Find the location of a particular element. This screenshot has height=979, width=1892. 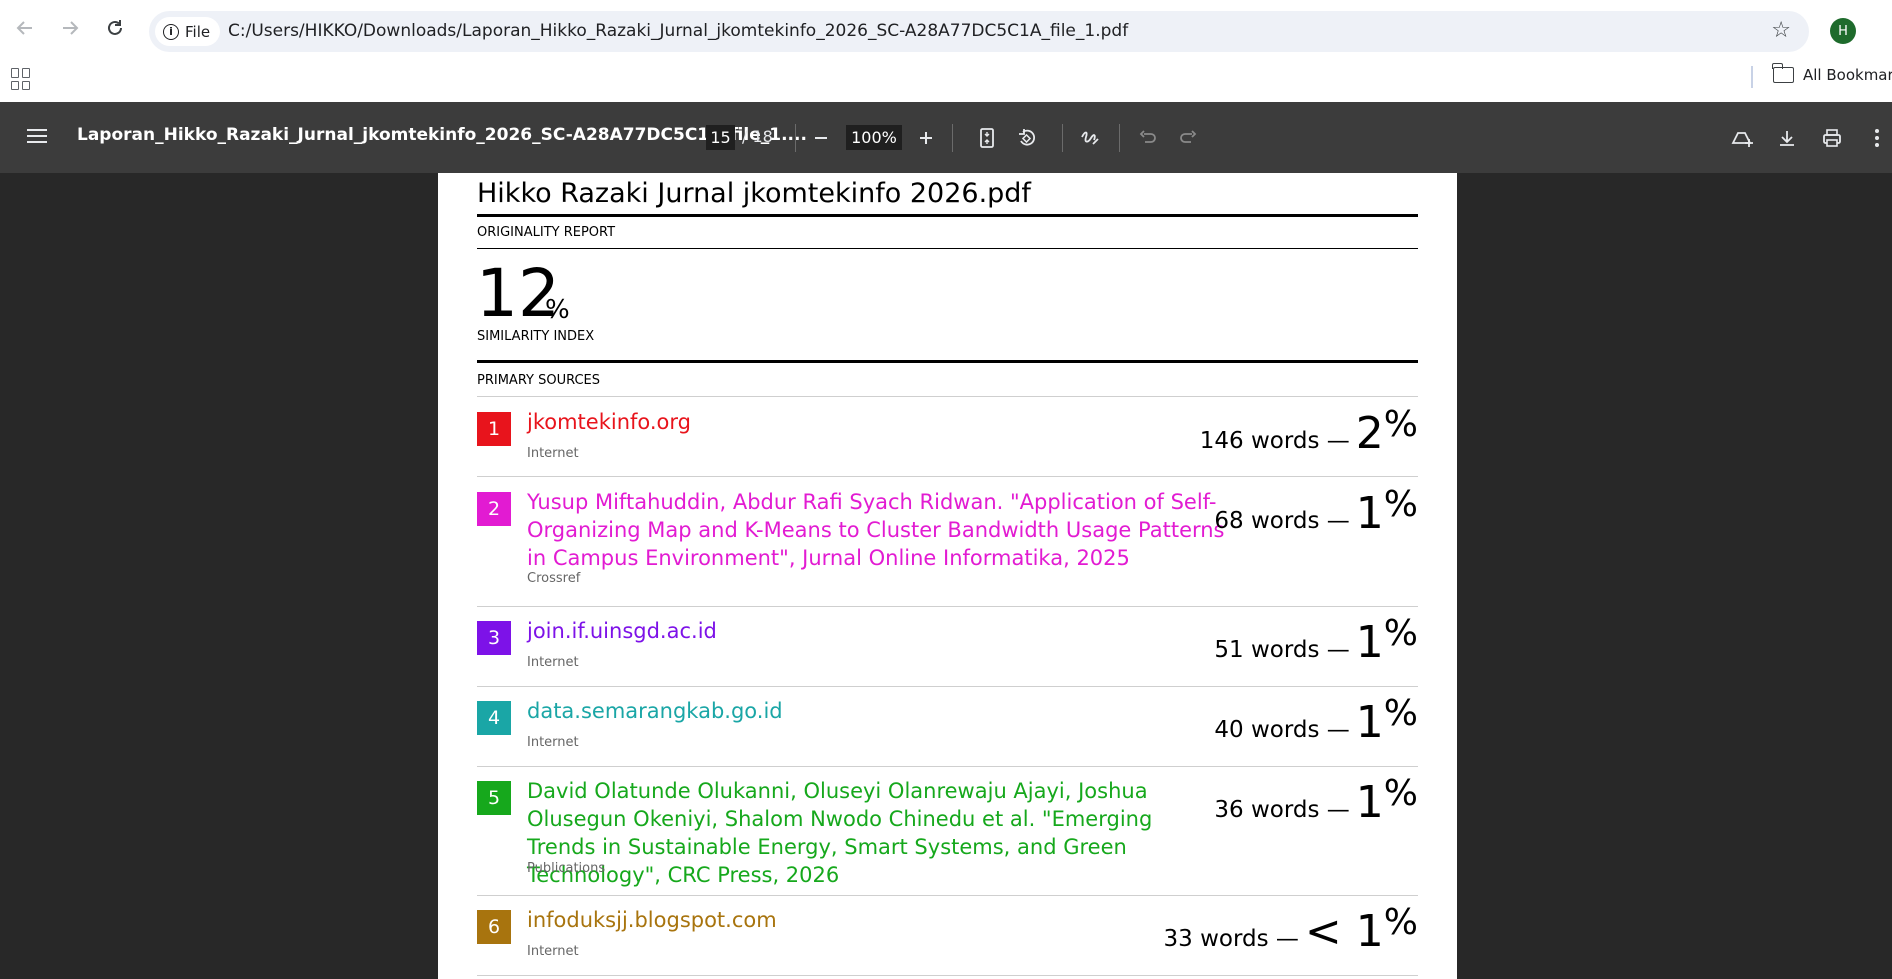

redo-button is located at coordinates (1188, 138).